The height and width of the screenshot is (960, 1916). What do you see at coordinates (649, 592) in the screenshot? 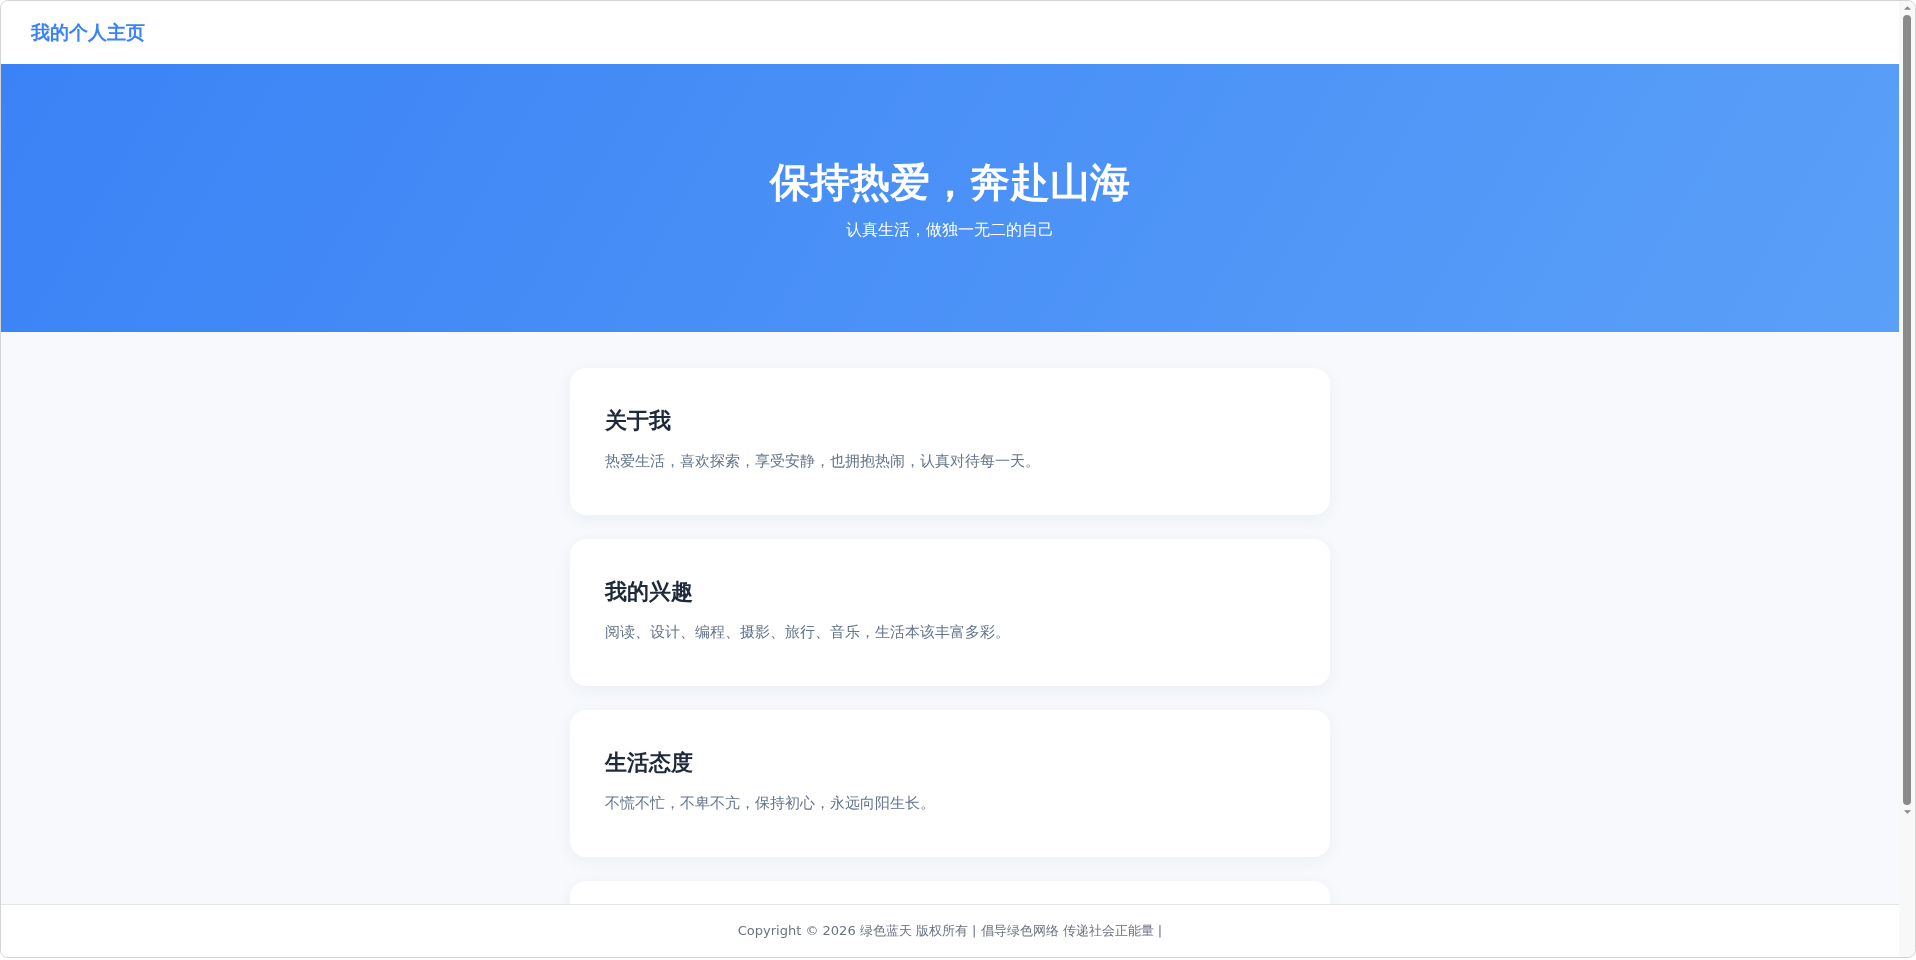
I see `card-title: 我的兴趣` at bounding box center [649, 592].